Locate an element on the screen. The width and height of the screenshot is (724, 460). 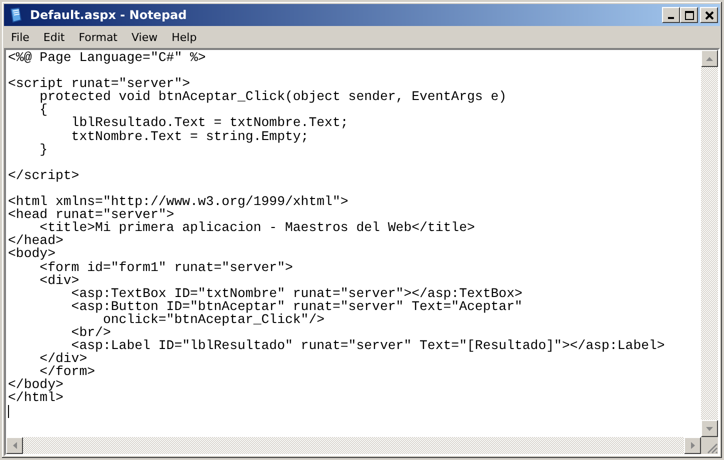
scroll-down-button is located at coordinates (709, 428).